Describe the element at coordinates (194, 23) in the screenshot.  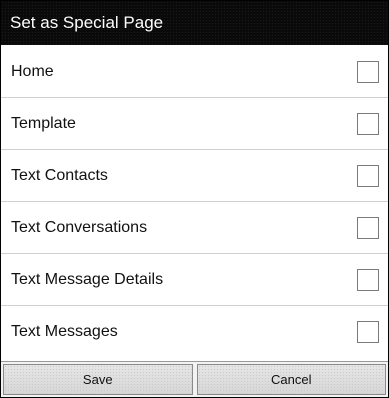
I see `dialog-title: Set as Special Page` at that location.